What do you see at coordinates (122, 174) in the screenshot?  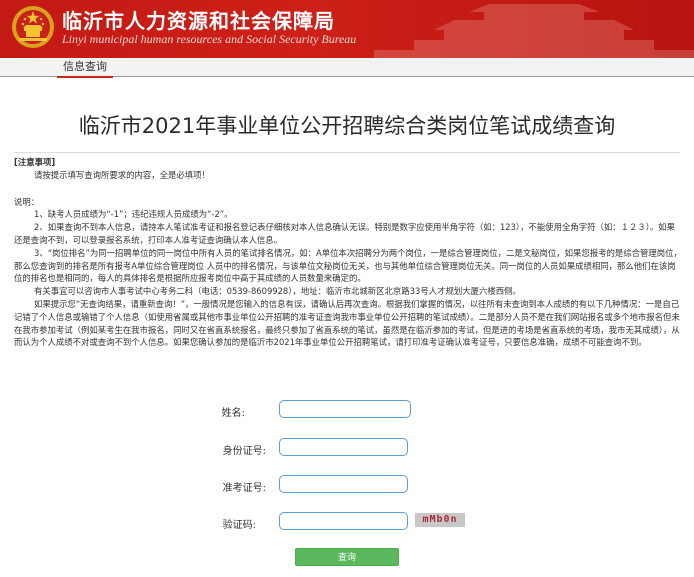 I see `notes-intro: 请按提示填写查询所要求的内容，全是必填项！` at bounding box center [122, 174].